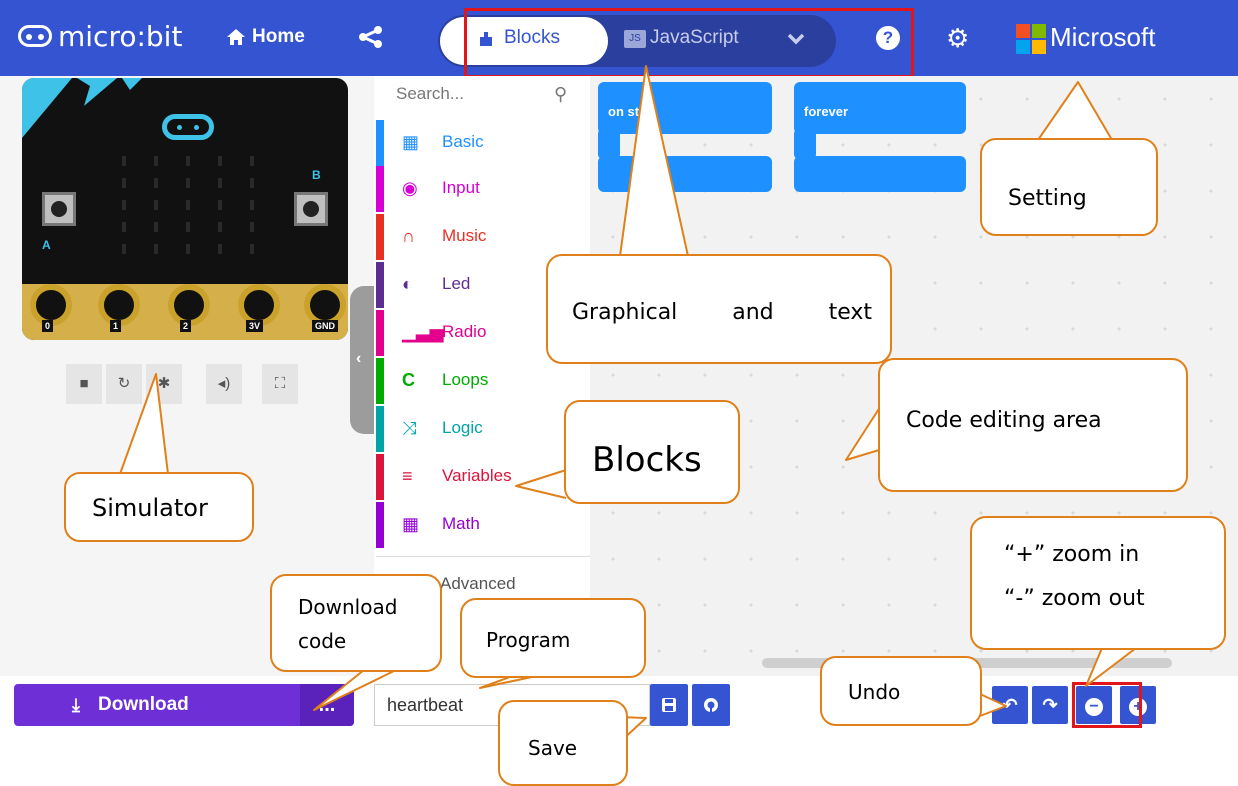 The width and height of the screenshot is (1238, 786). I want to click on callout-setting: Setting, so click(1069, 187).